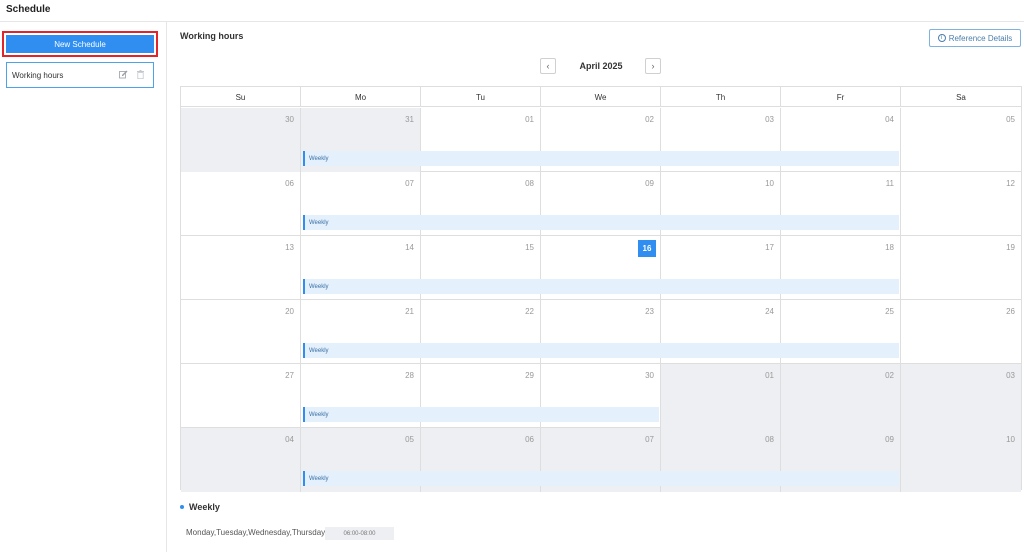  What do you see at coordinates (123, 74) in the screenshot?
I see `edit-icon` at bounding box center [123, 74].